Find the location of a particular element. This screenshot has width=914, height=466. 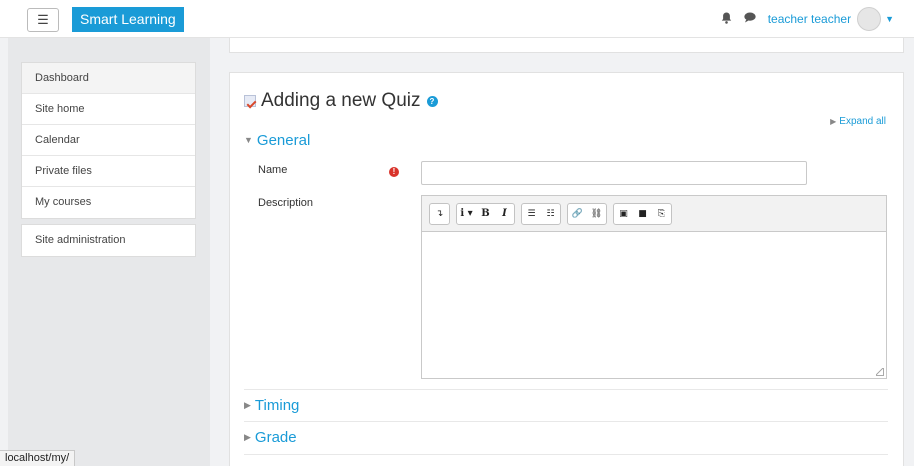

paragraph-style-button: i ▾ is located at coordinates (466, 214).